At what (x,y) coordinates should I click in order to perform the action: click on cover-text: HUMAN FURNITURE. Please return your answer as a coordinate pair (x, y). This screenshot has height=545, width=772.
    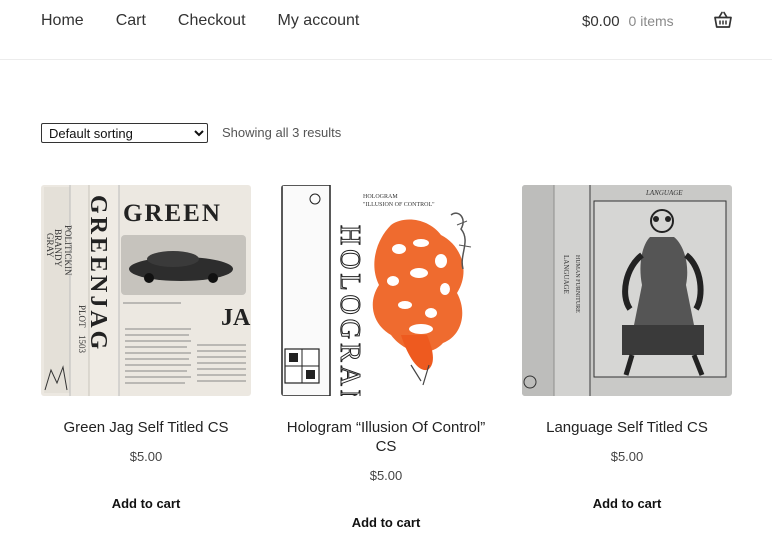
    Looking at the image, I should click on (577, 284).